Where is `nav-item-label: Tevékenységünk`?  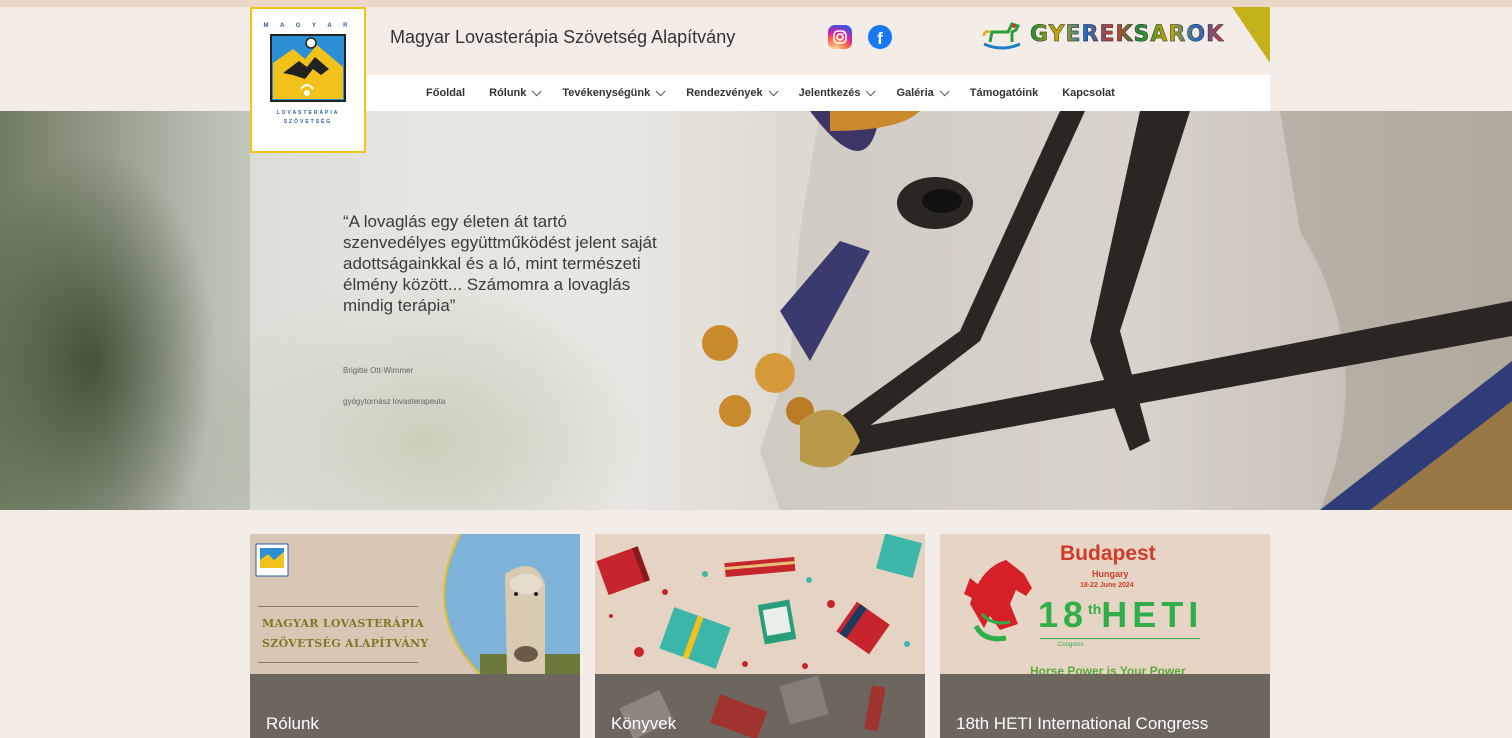
nav-item-label: Tevékenységünk is located at coordinates (606, 93).